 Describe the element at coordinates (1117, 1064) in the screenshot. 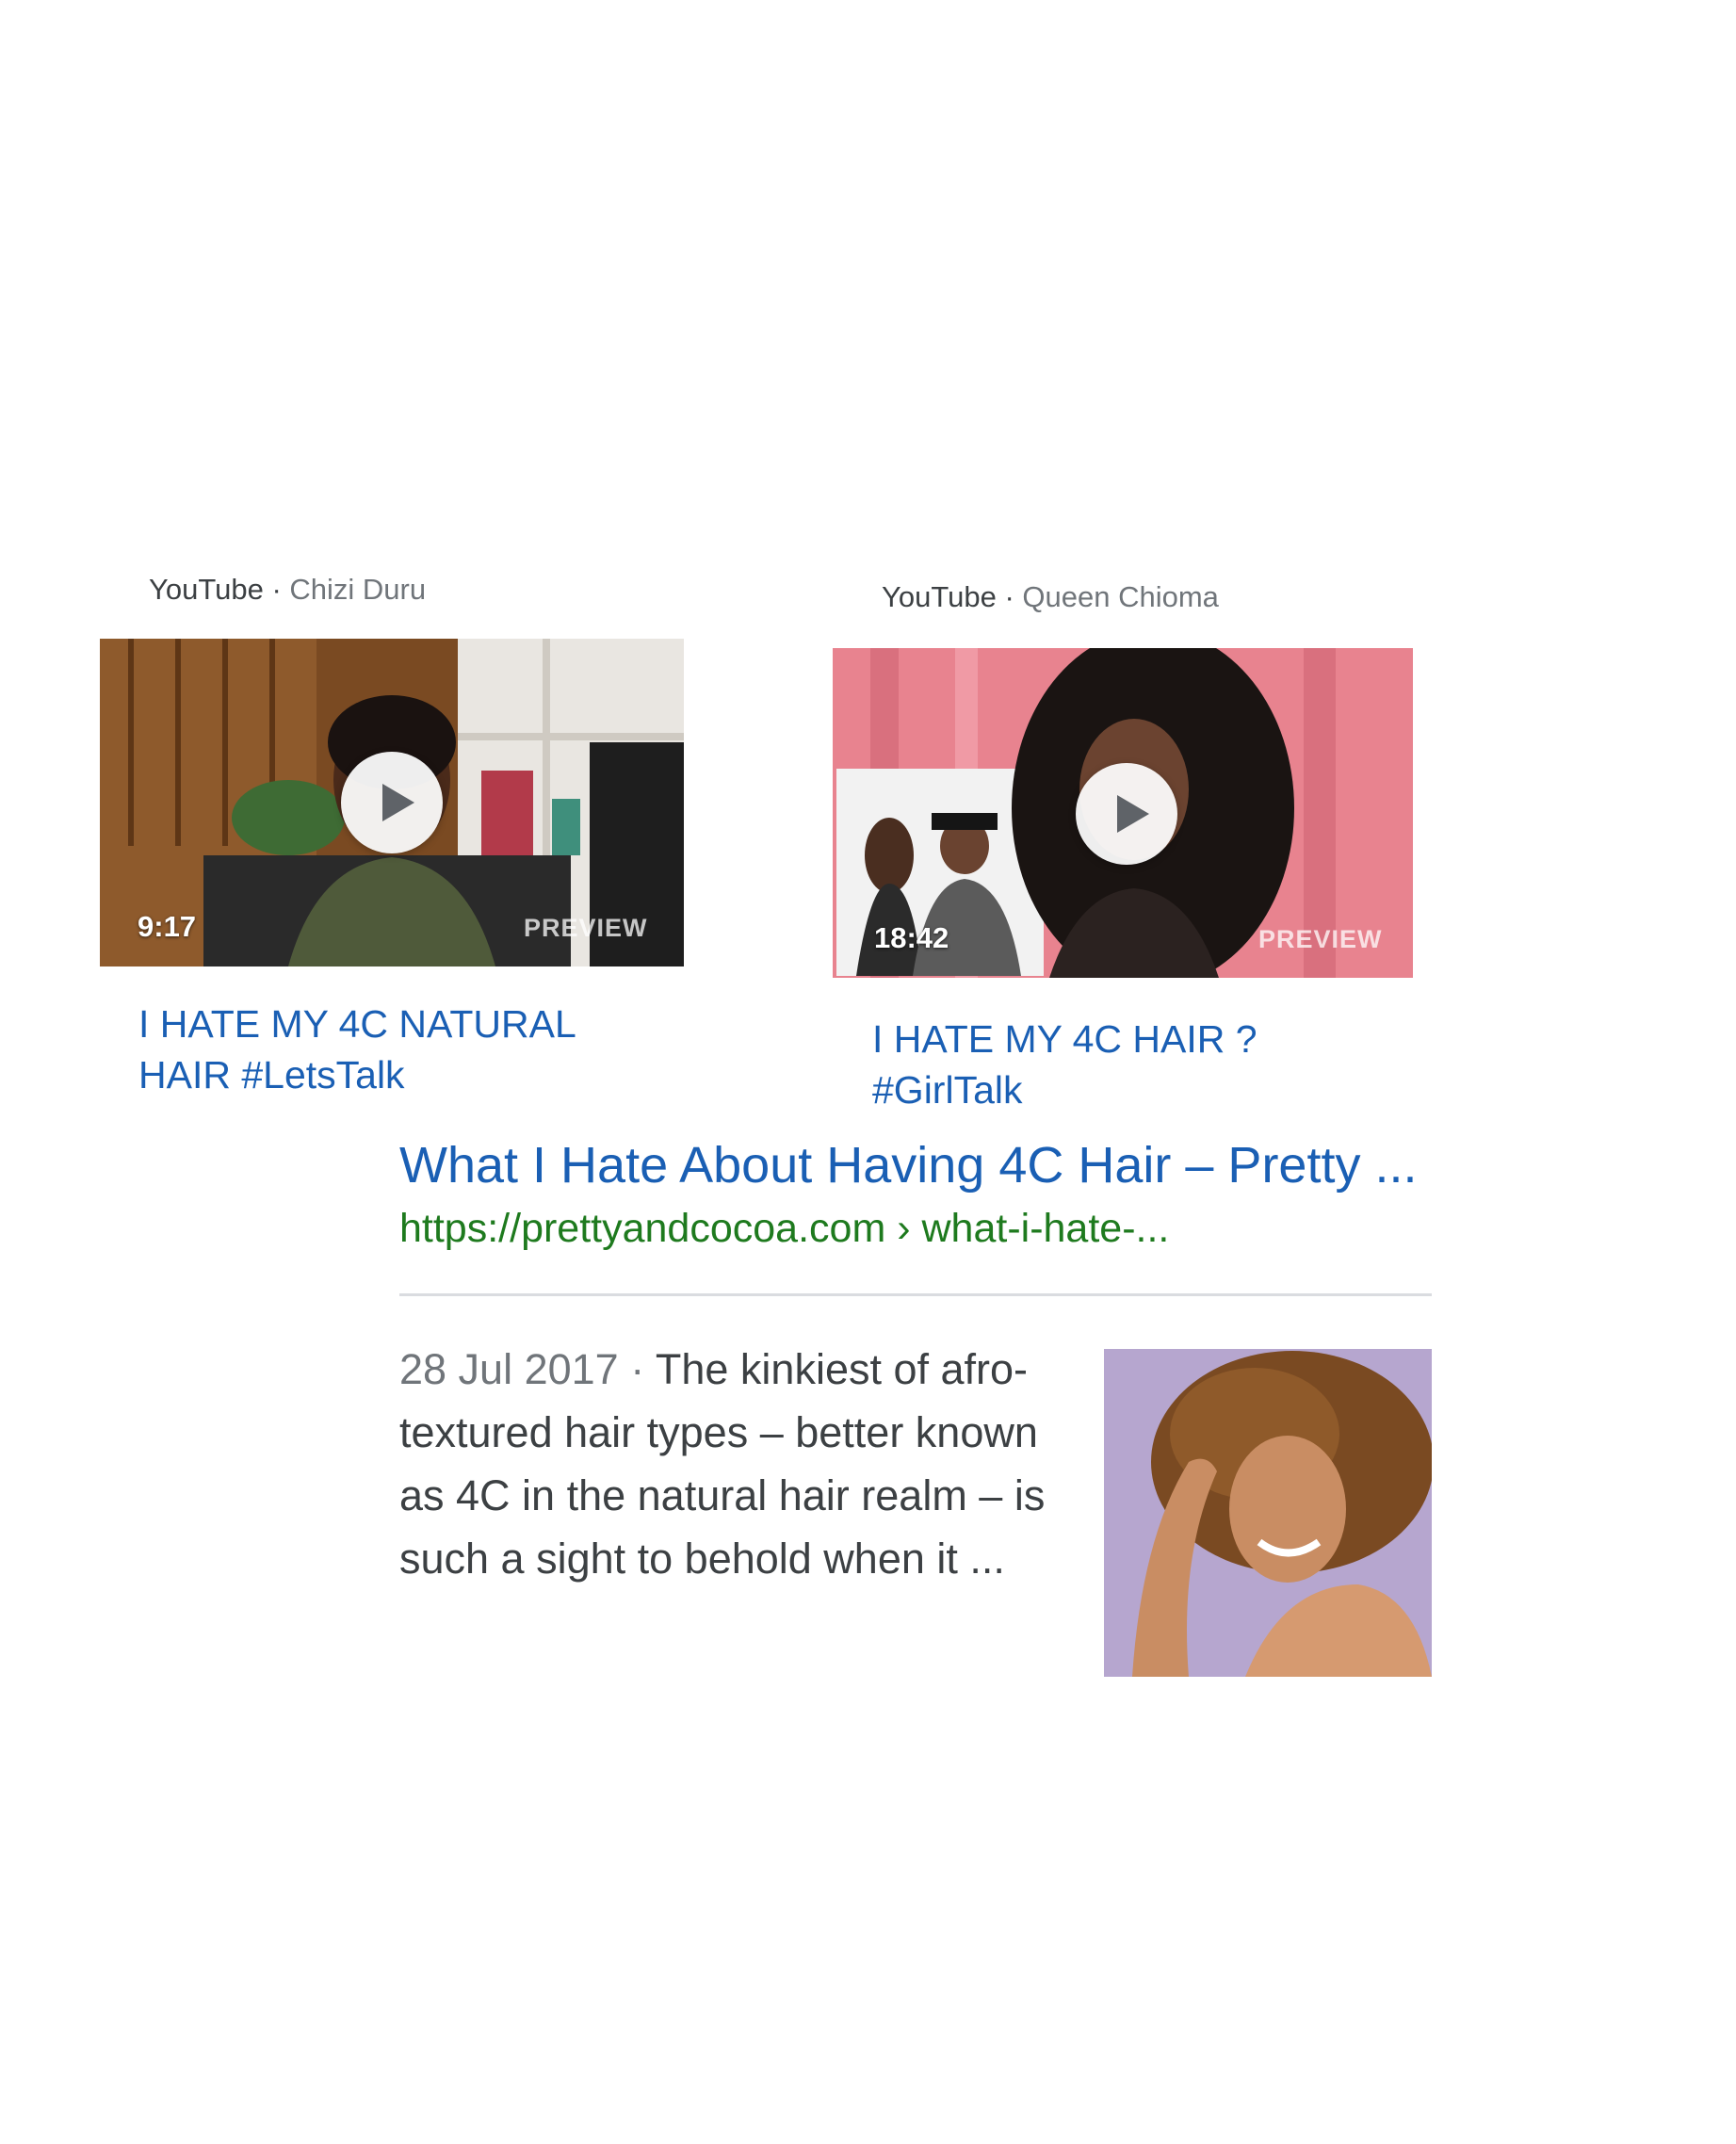

I see `video-2-title-link: I HATE MY 4C HAIR ? #GirlTalk` at that location.